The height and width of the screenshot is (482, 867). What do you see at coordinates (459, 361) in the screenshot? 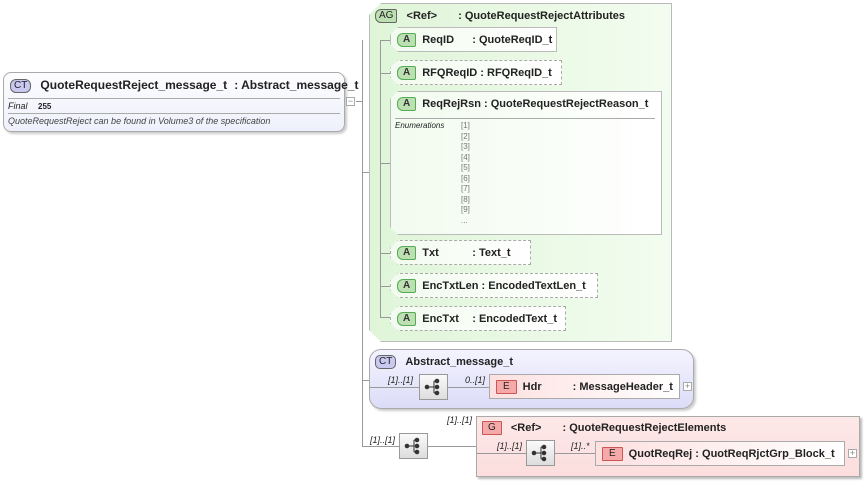
I see `abstract-name: Abstract_message_t` at bounding box center [459, 361].